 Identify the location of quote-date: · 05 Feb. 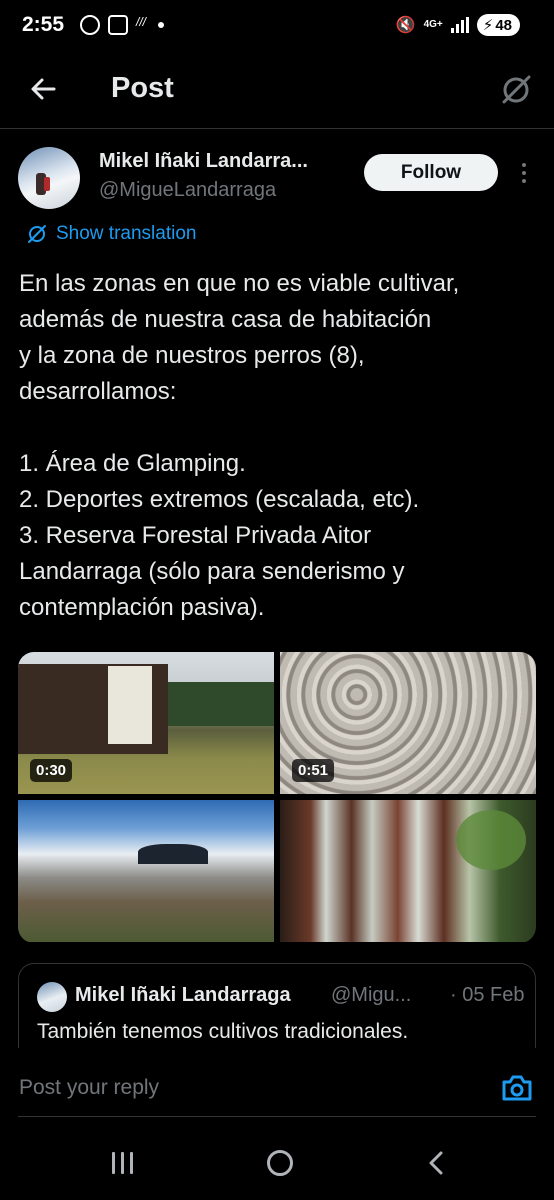
(487, 995).